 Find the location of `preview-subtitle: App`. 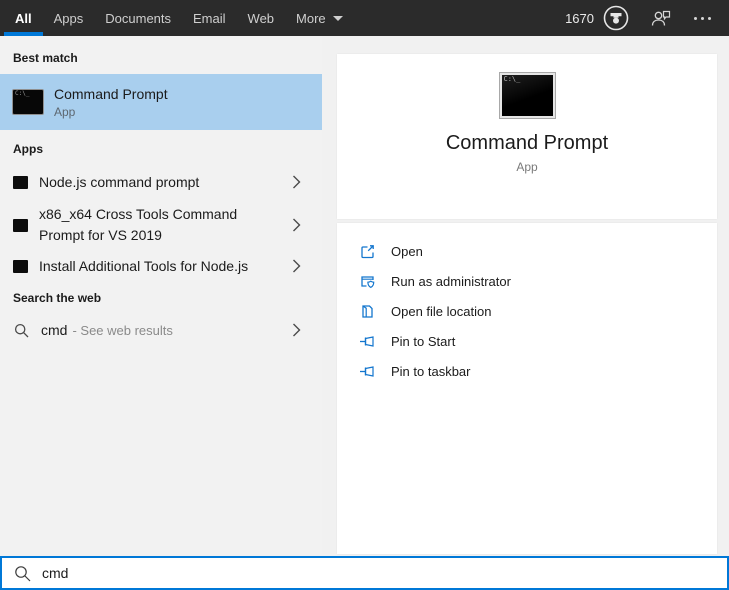

preview-subtitle: App is located at coordinates (527, 167).